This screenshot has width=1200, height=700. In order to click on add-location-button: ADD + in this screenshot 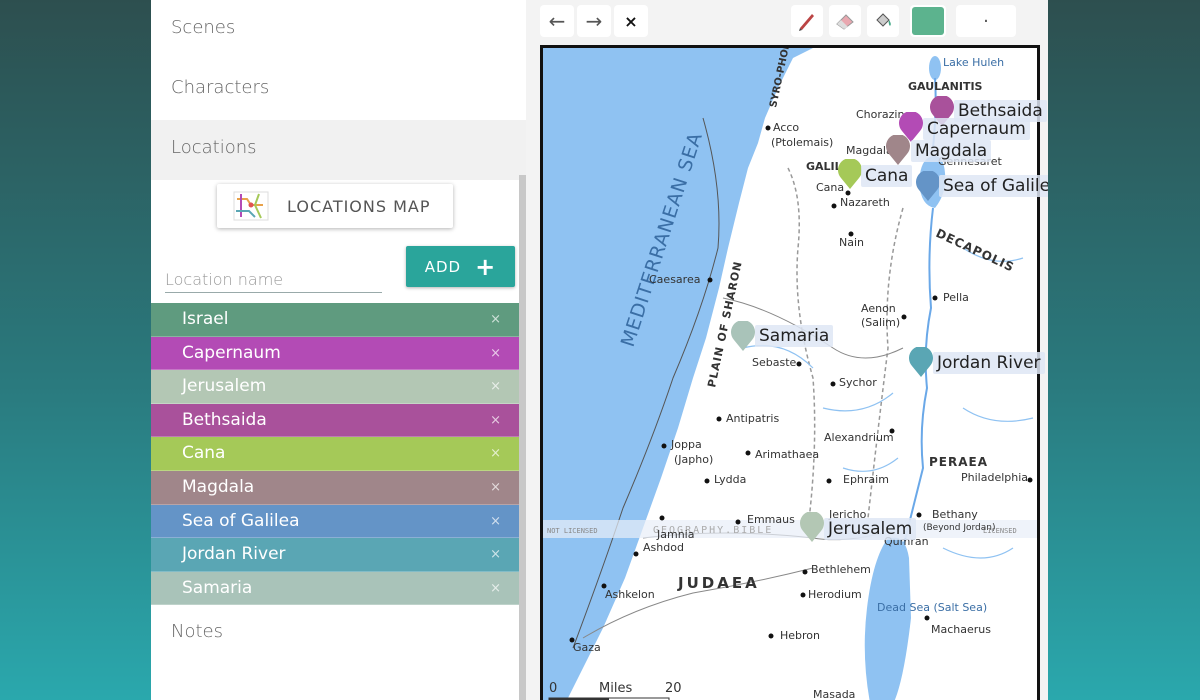, I will do `click(460, 266)`.